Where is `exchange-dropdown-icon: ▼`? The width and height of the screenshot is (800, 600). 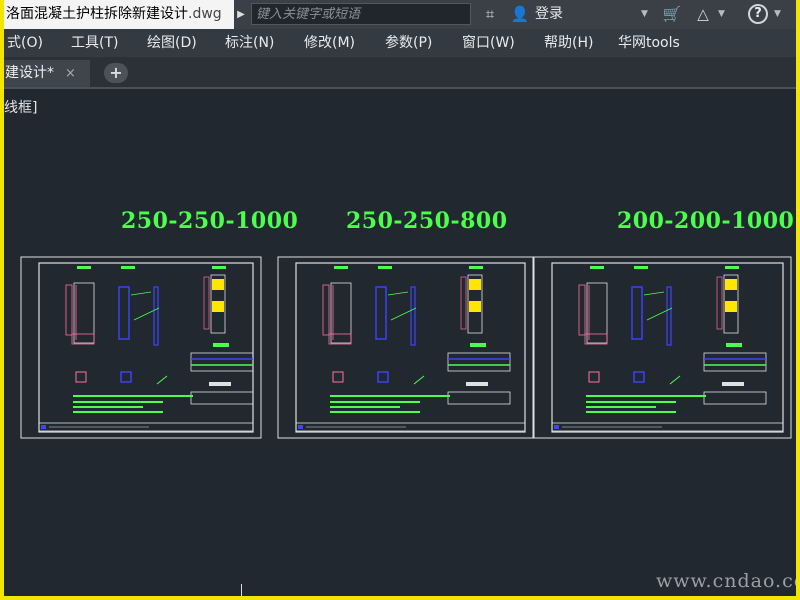 exchange-dropdown-icon: ▼ is located at coordinates (721, 14).